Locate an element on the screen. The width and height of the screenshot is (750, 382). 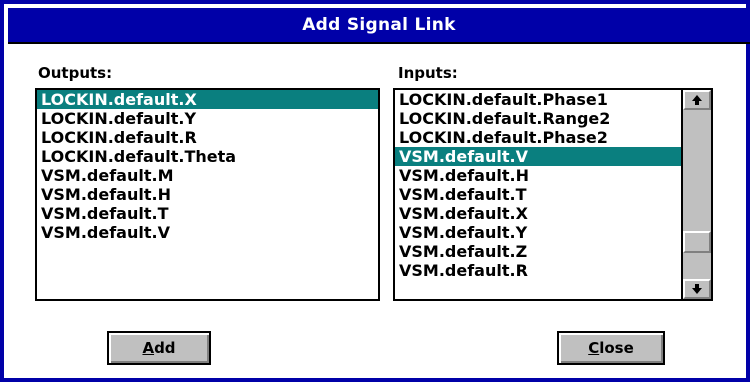
arrow-up-icon is located at coordinates (697, 100).